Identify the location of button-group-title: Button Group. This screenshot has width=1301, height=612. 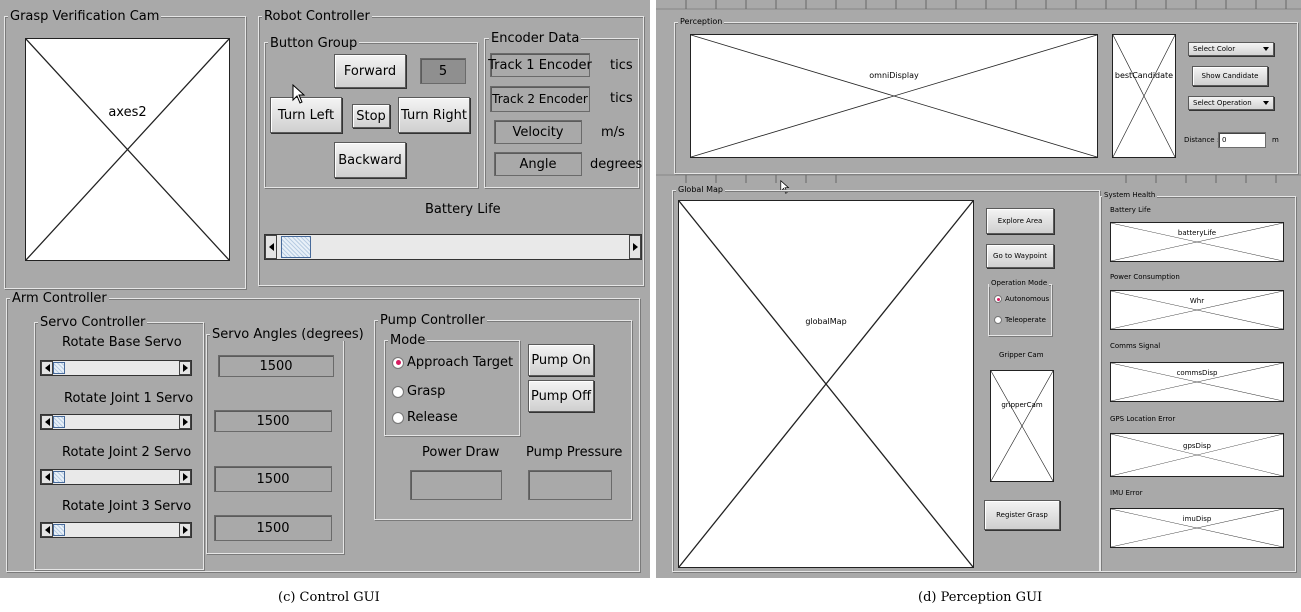
(314, 43).